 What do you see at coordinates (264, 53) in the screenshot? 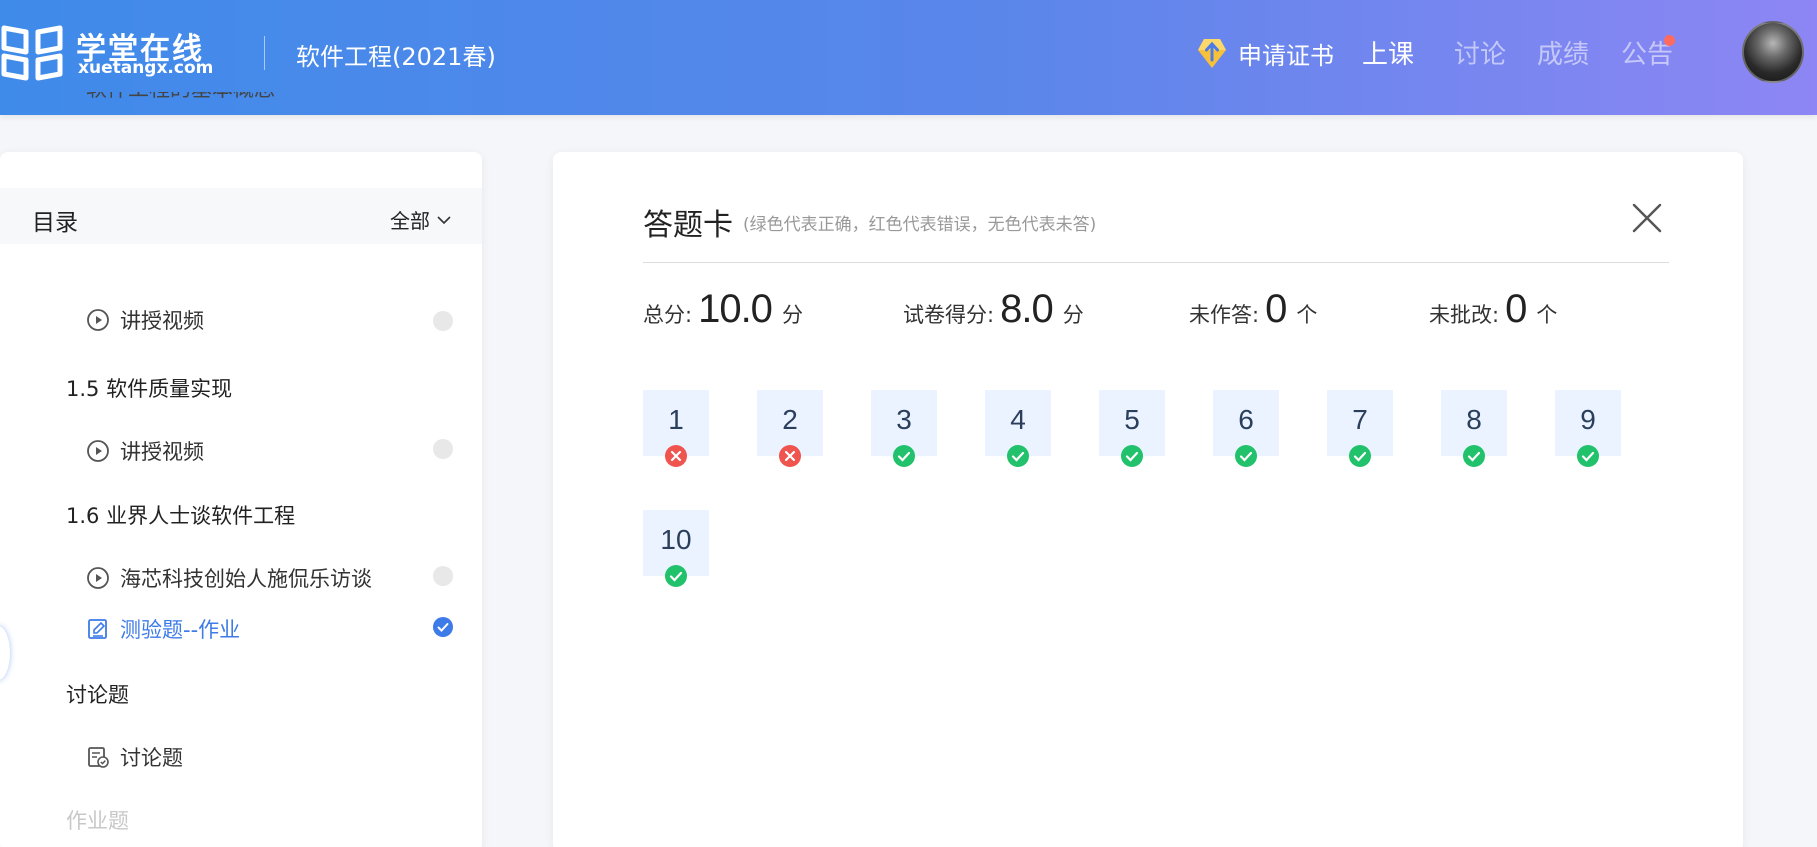
I see `header-divider` at bounding box center [264, 53].